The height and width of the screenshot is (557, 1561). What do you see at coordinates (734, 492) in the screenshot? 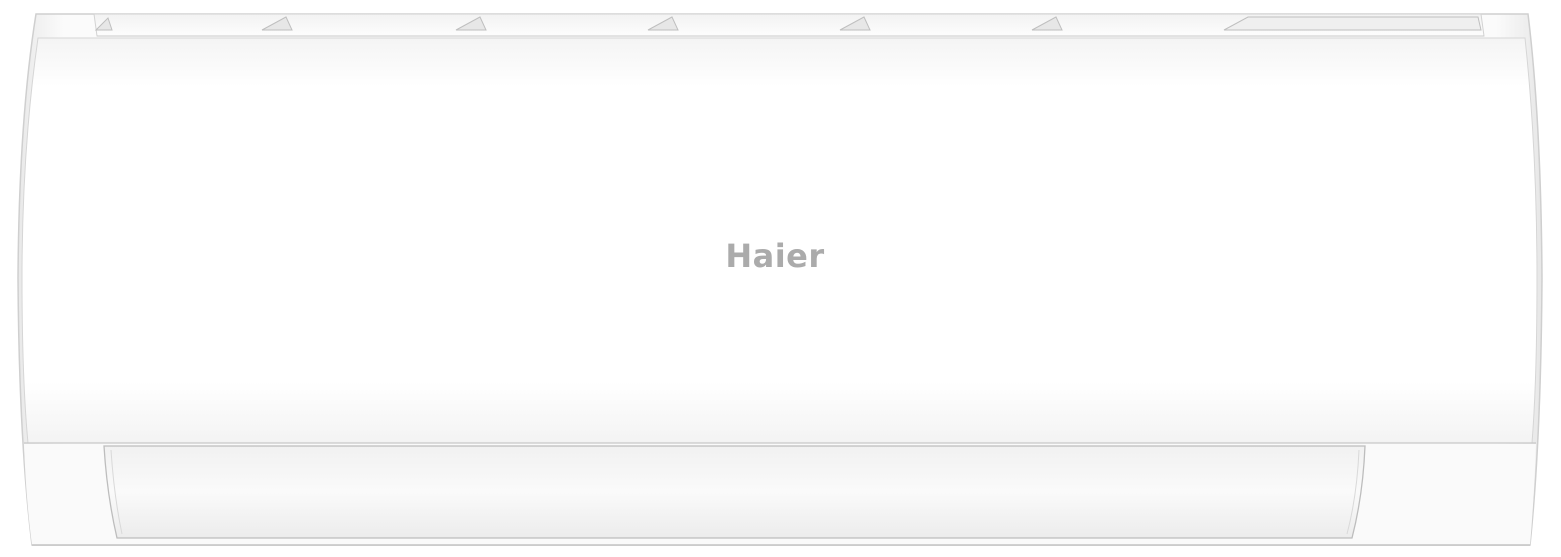
I see `air-louver` at bounding box center [734, 492].